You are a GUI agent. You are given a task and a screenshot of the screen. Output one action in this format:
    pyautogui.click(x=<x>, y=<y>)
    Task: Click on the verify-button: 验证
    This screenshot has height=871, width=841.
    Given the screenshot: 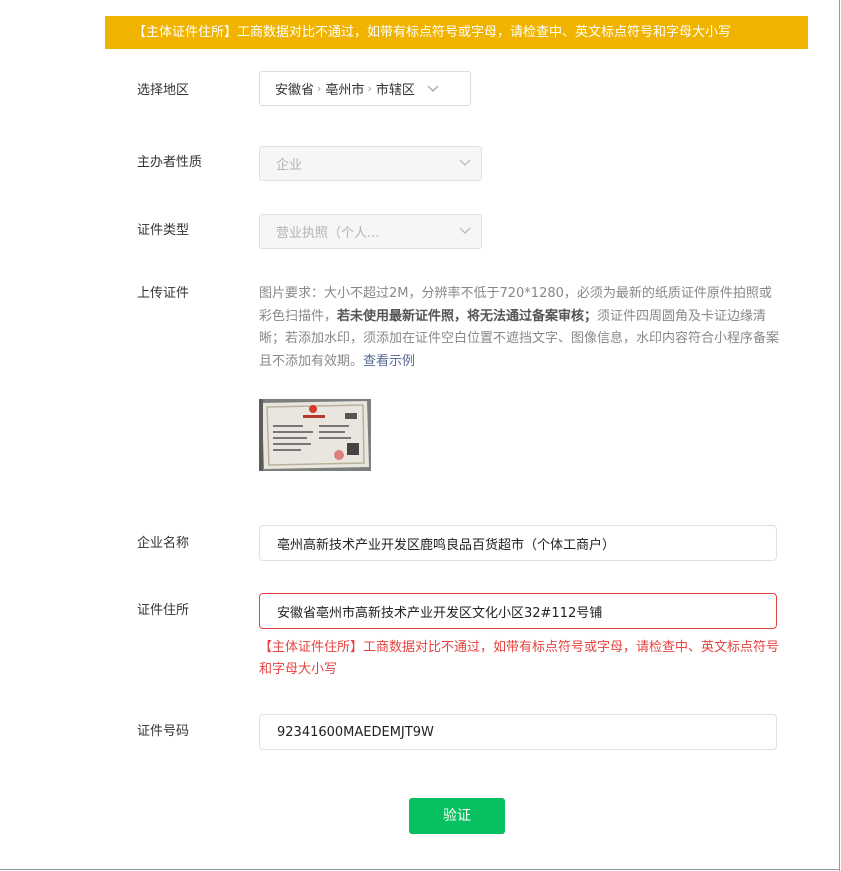 What is the action you would take?
    pyautogui.click(x=457, y=816)
    